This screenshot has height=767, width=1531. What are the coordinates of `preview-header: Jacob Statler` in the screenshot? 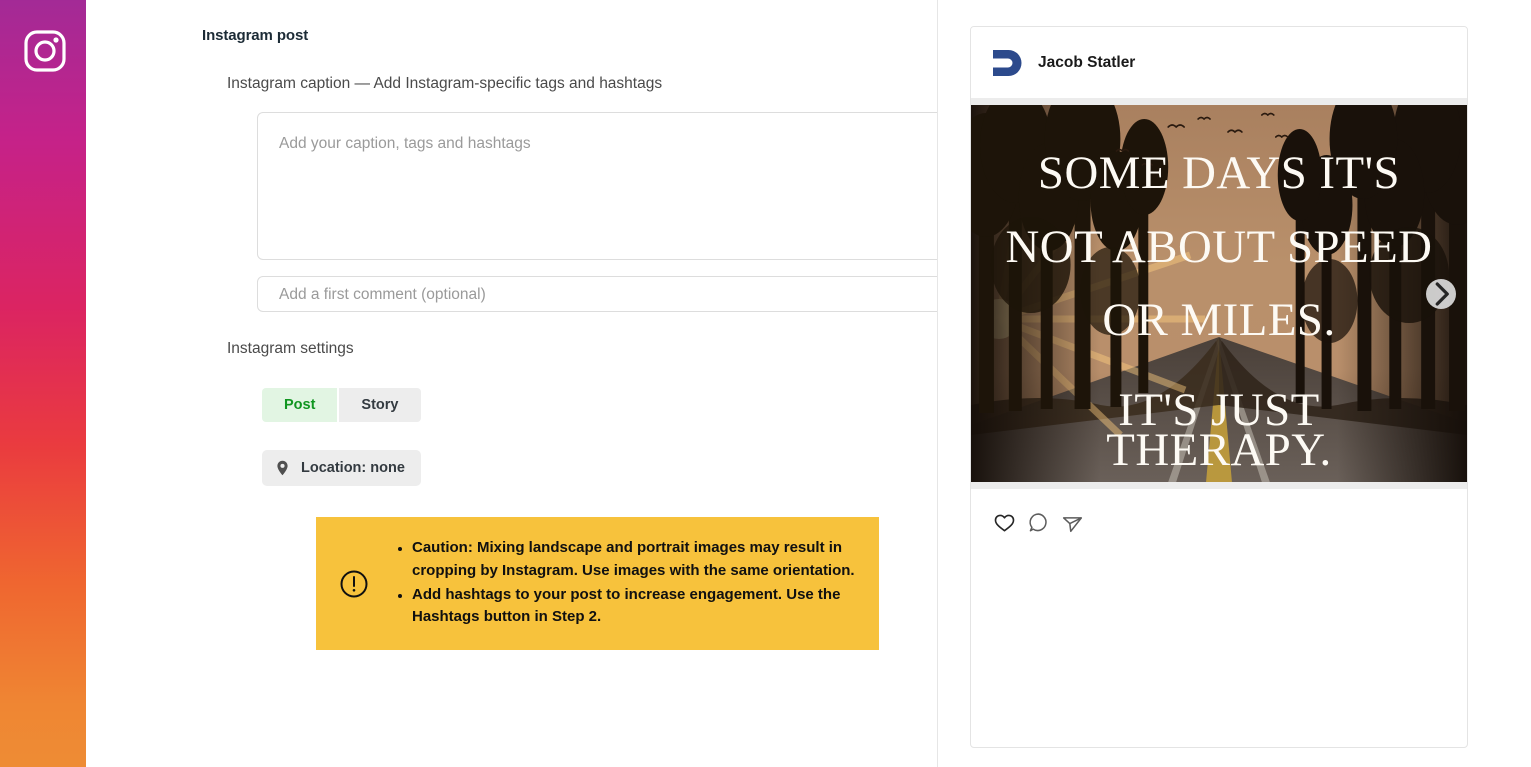 It's located at (1219, 62).